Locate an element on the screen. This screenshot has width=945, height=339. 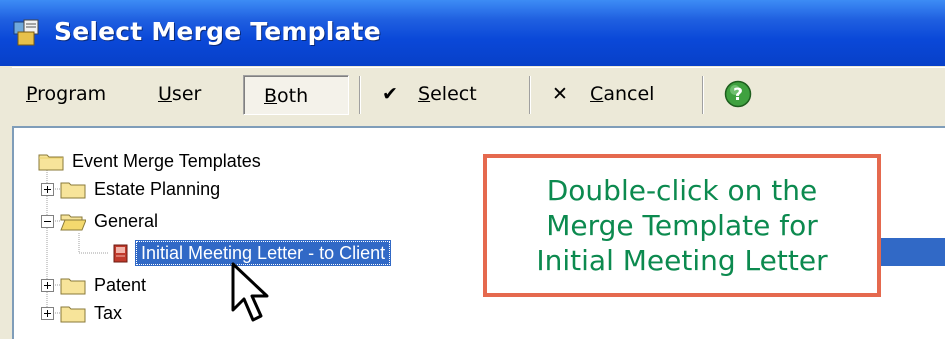
user-button: User is located at coordinates (193, 94).